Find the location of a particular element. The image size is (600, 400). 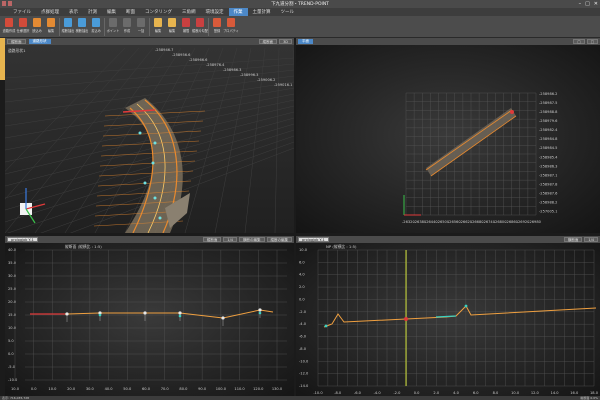

ribbon-button: 書込み is located at coordinates (96, 27).